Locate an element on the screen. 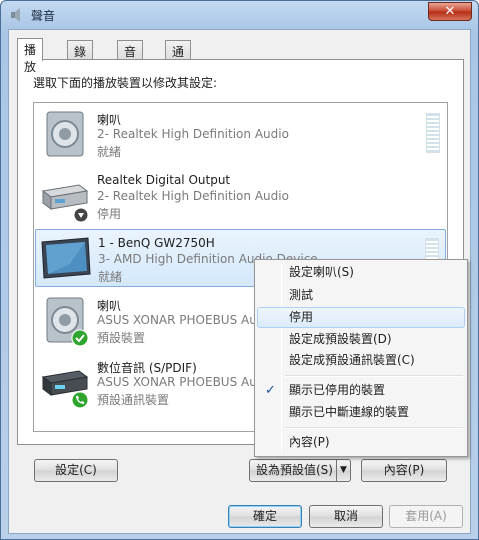  disabled-arrow-badge-icon is located at coordinates (81, 215).